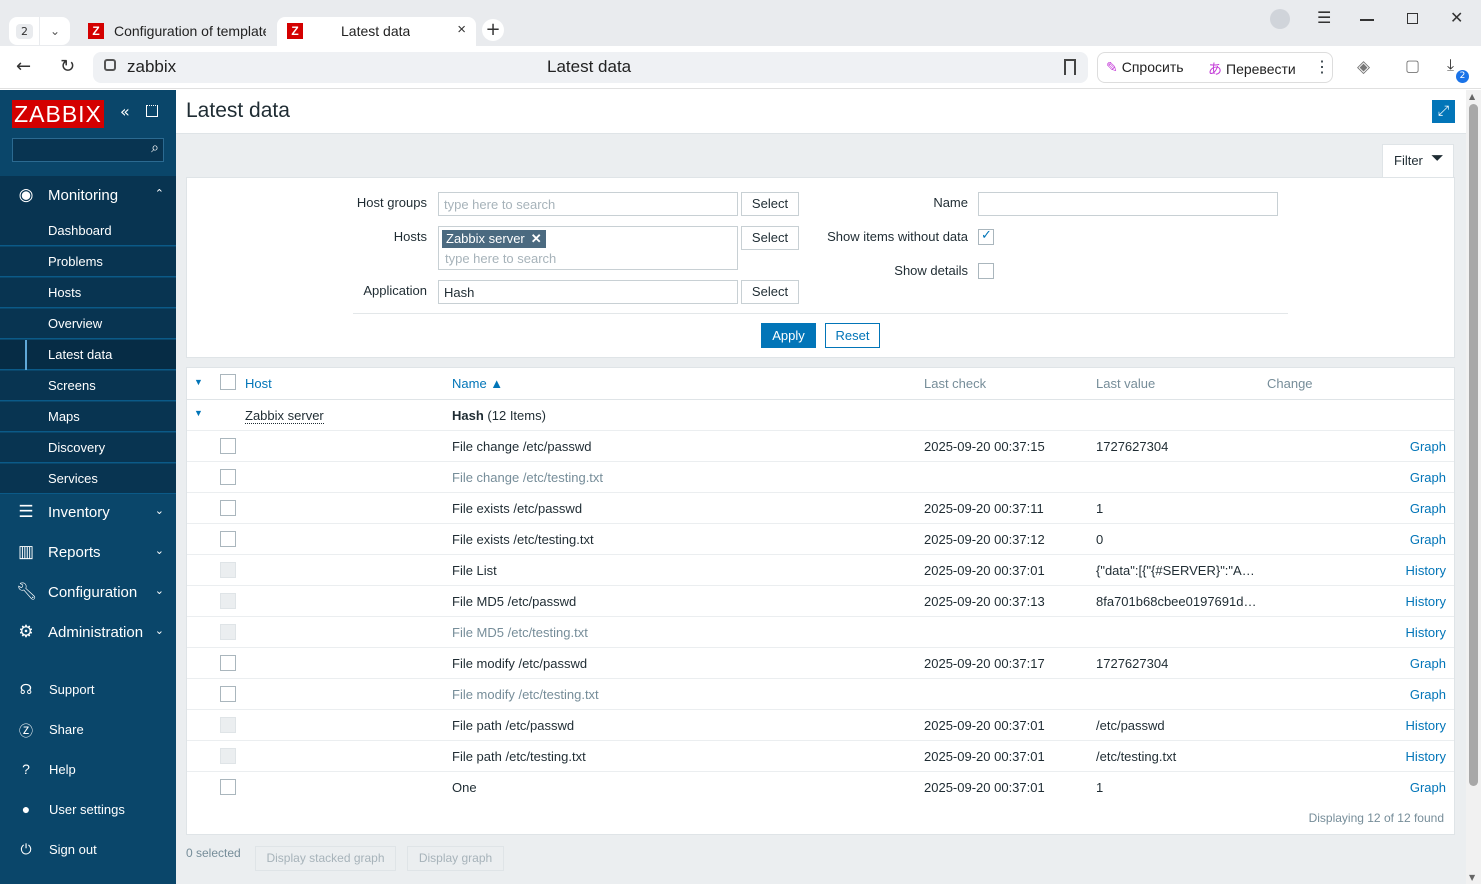 Image resolution: width=1481 pixels, height=884 pixels. Describe the element at coordinates (588, 292) in the screenshot. I see `application-input: Hash` at that location.